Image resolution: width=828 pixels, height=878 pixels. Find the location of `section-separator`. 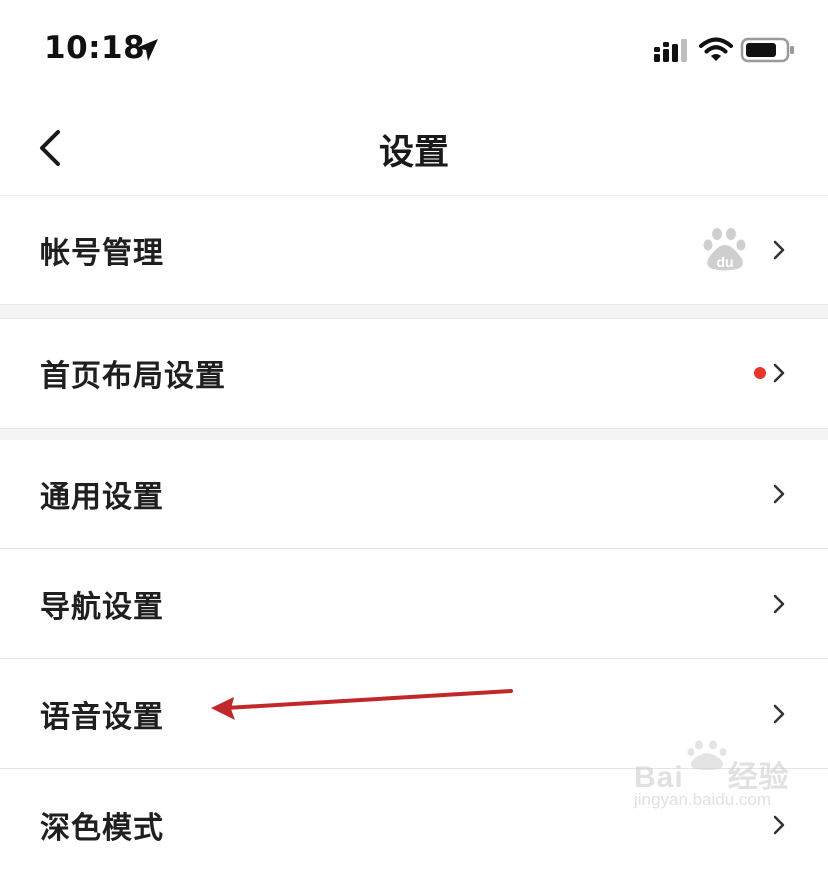

section-separator is located at coordinates (414, 311).